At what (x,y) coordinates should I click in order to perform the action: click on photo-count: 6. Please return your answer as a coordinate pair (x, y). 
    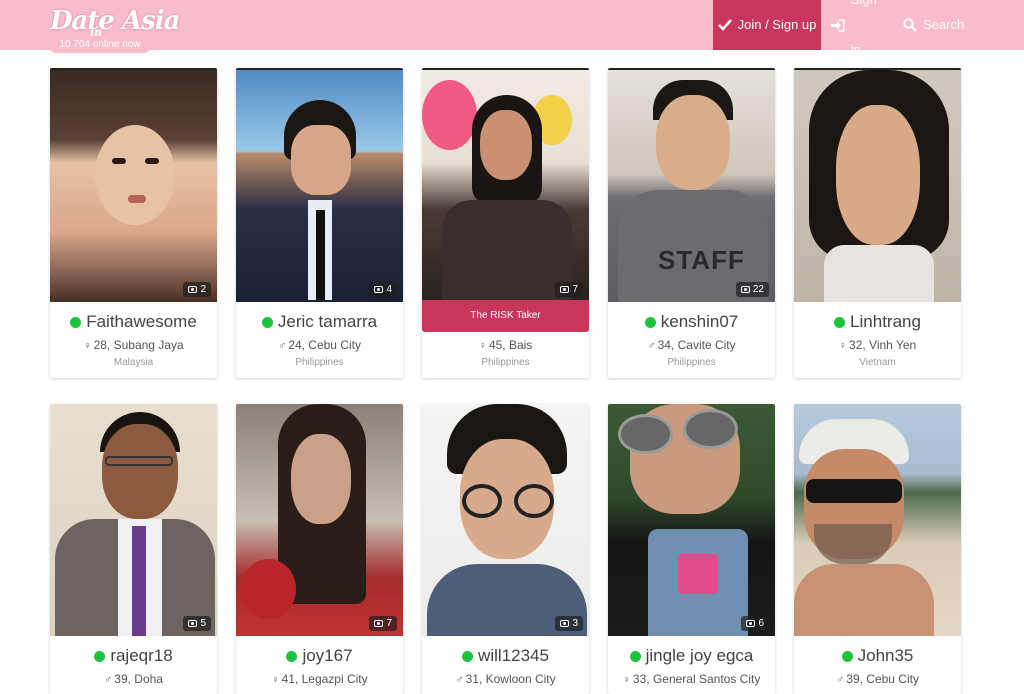
    Looking at the image, I should click on (761, 623).